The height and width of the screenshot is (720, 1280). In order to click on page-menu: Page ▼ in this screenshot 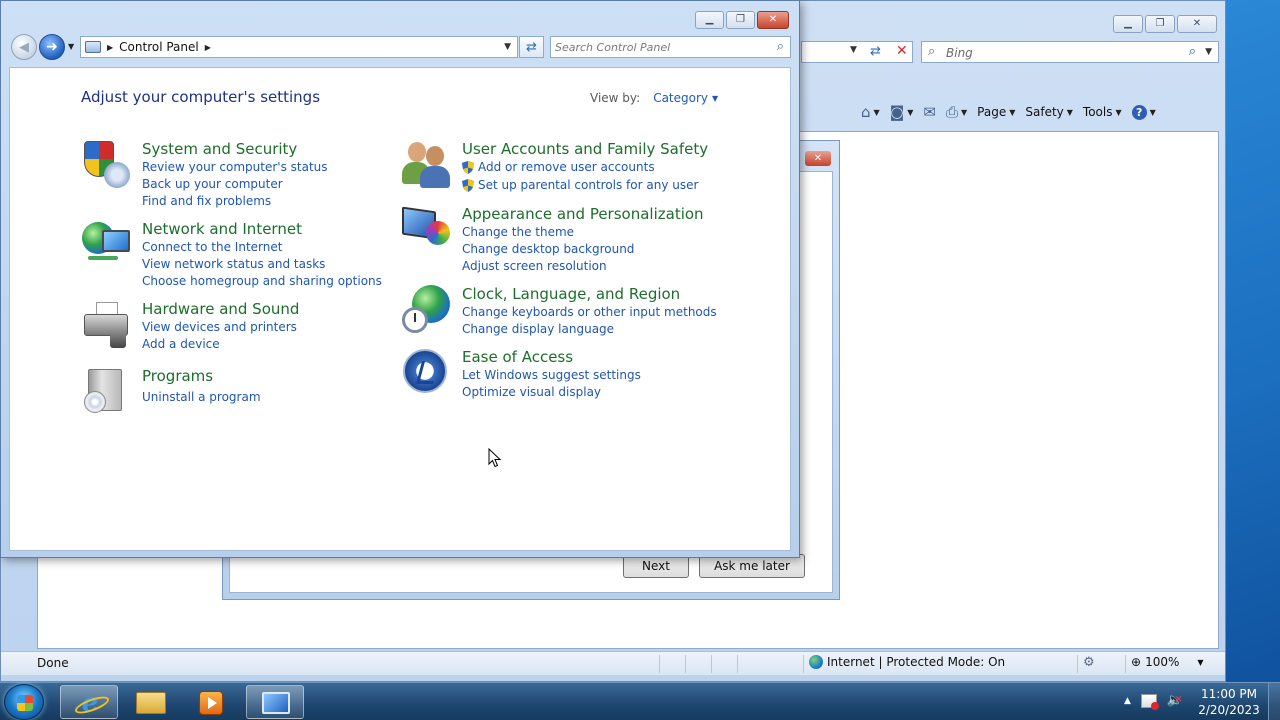, I will do `click(996, 112)`.